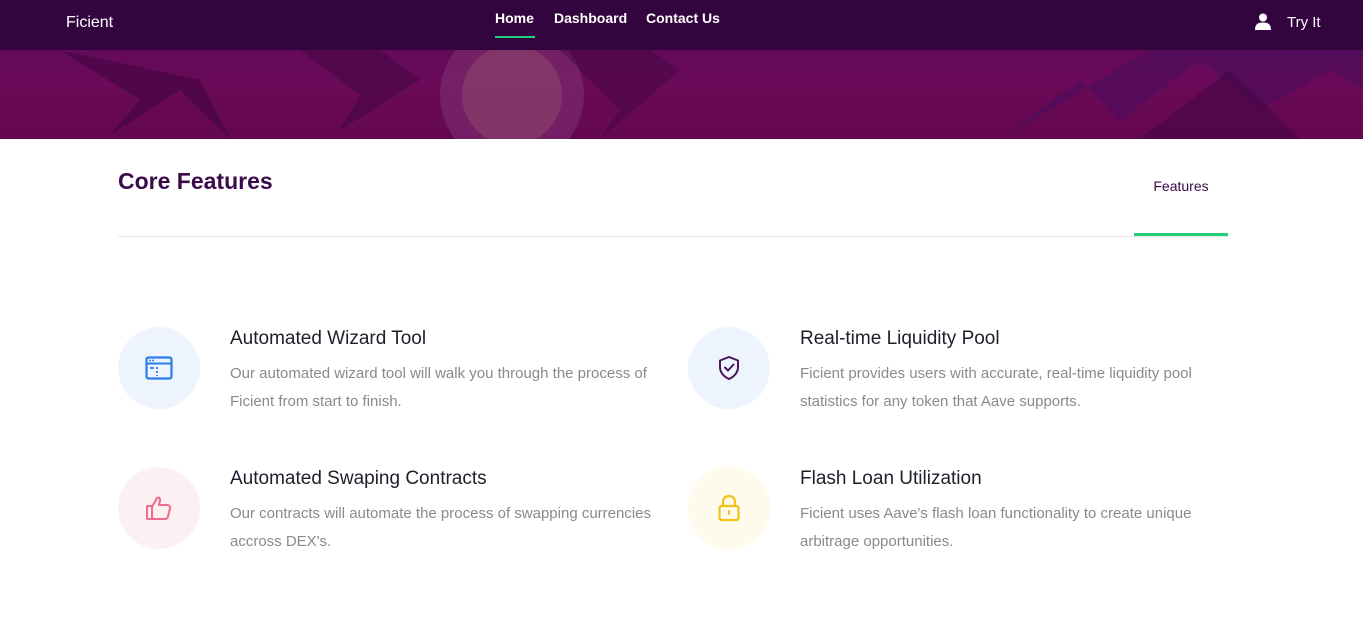 This screenshot has width=1363, height=624. I want to click on feature-title: Real-time Liquidity Pool, so click(900, 338).